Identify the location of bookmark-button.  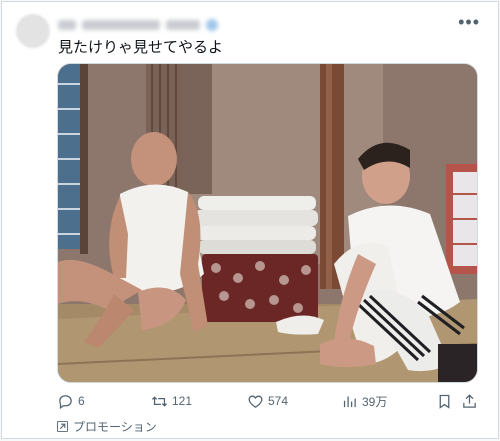
(444, 401).